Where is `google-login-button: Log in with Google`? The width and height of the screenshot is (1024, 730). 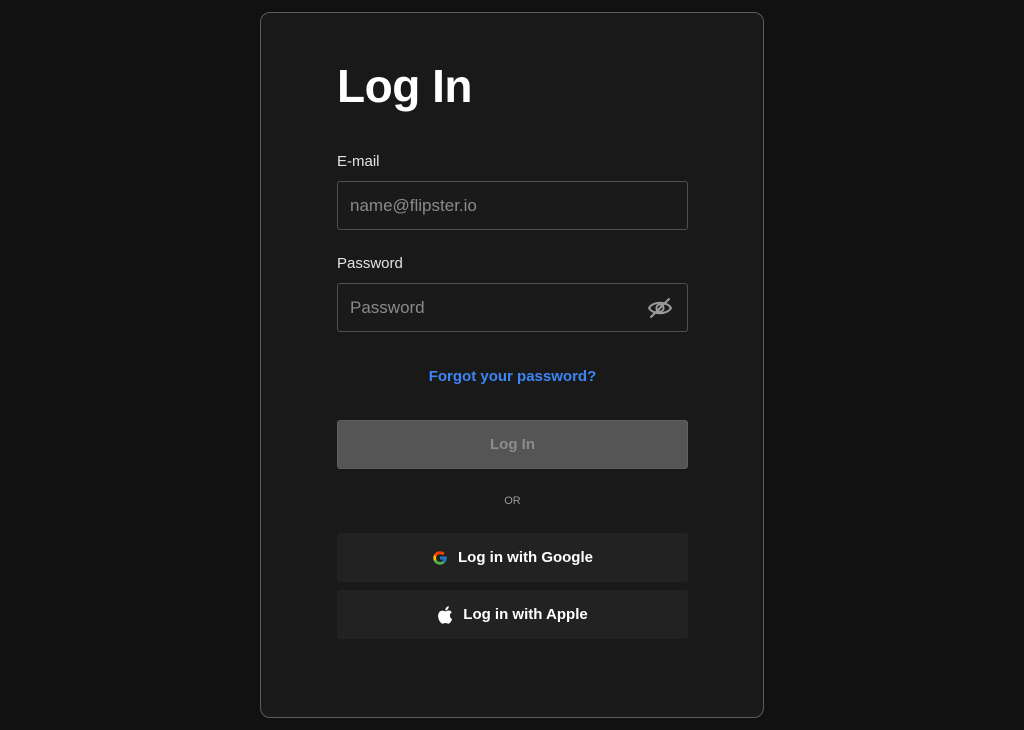 google-login-button: Log in with Google is located at coordinates (512, 557).